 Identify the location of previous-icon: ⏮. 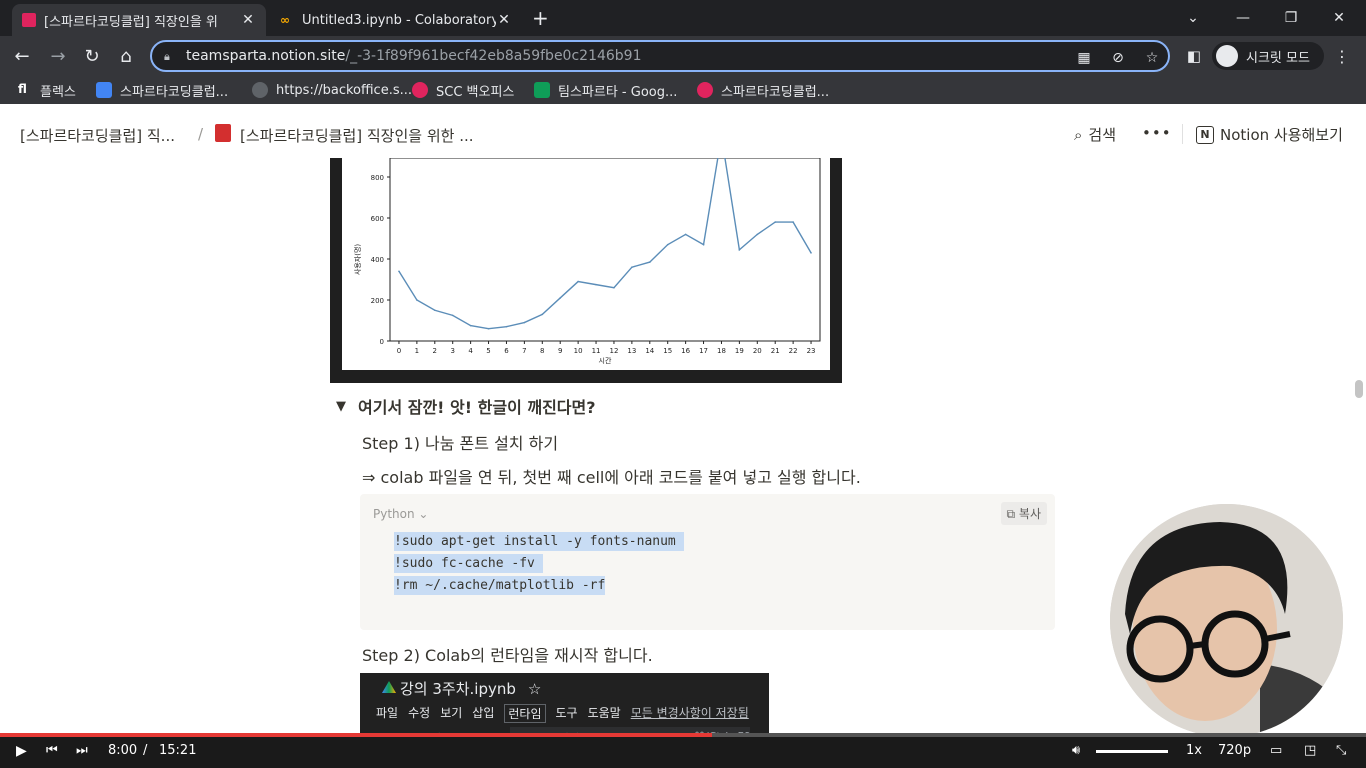
(52, 750).